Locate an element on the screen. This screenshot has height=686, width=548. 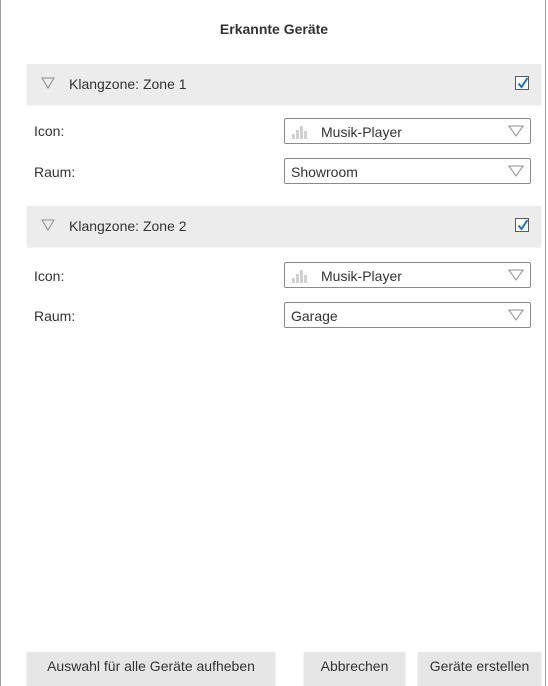
cancel-button: Abbrechen is located at coordinates (354, 669).